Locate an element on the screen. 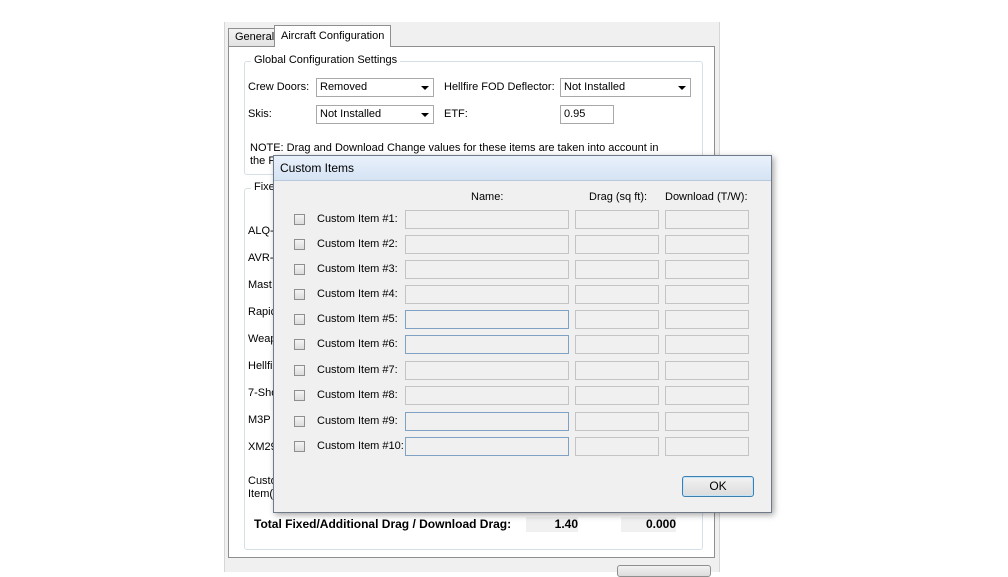 The image size is (1008, 577). custom-item-label: Custom Item #9: is located at coordinates (357, 421).